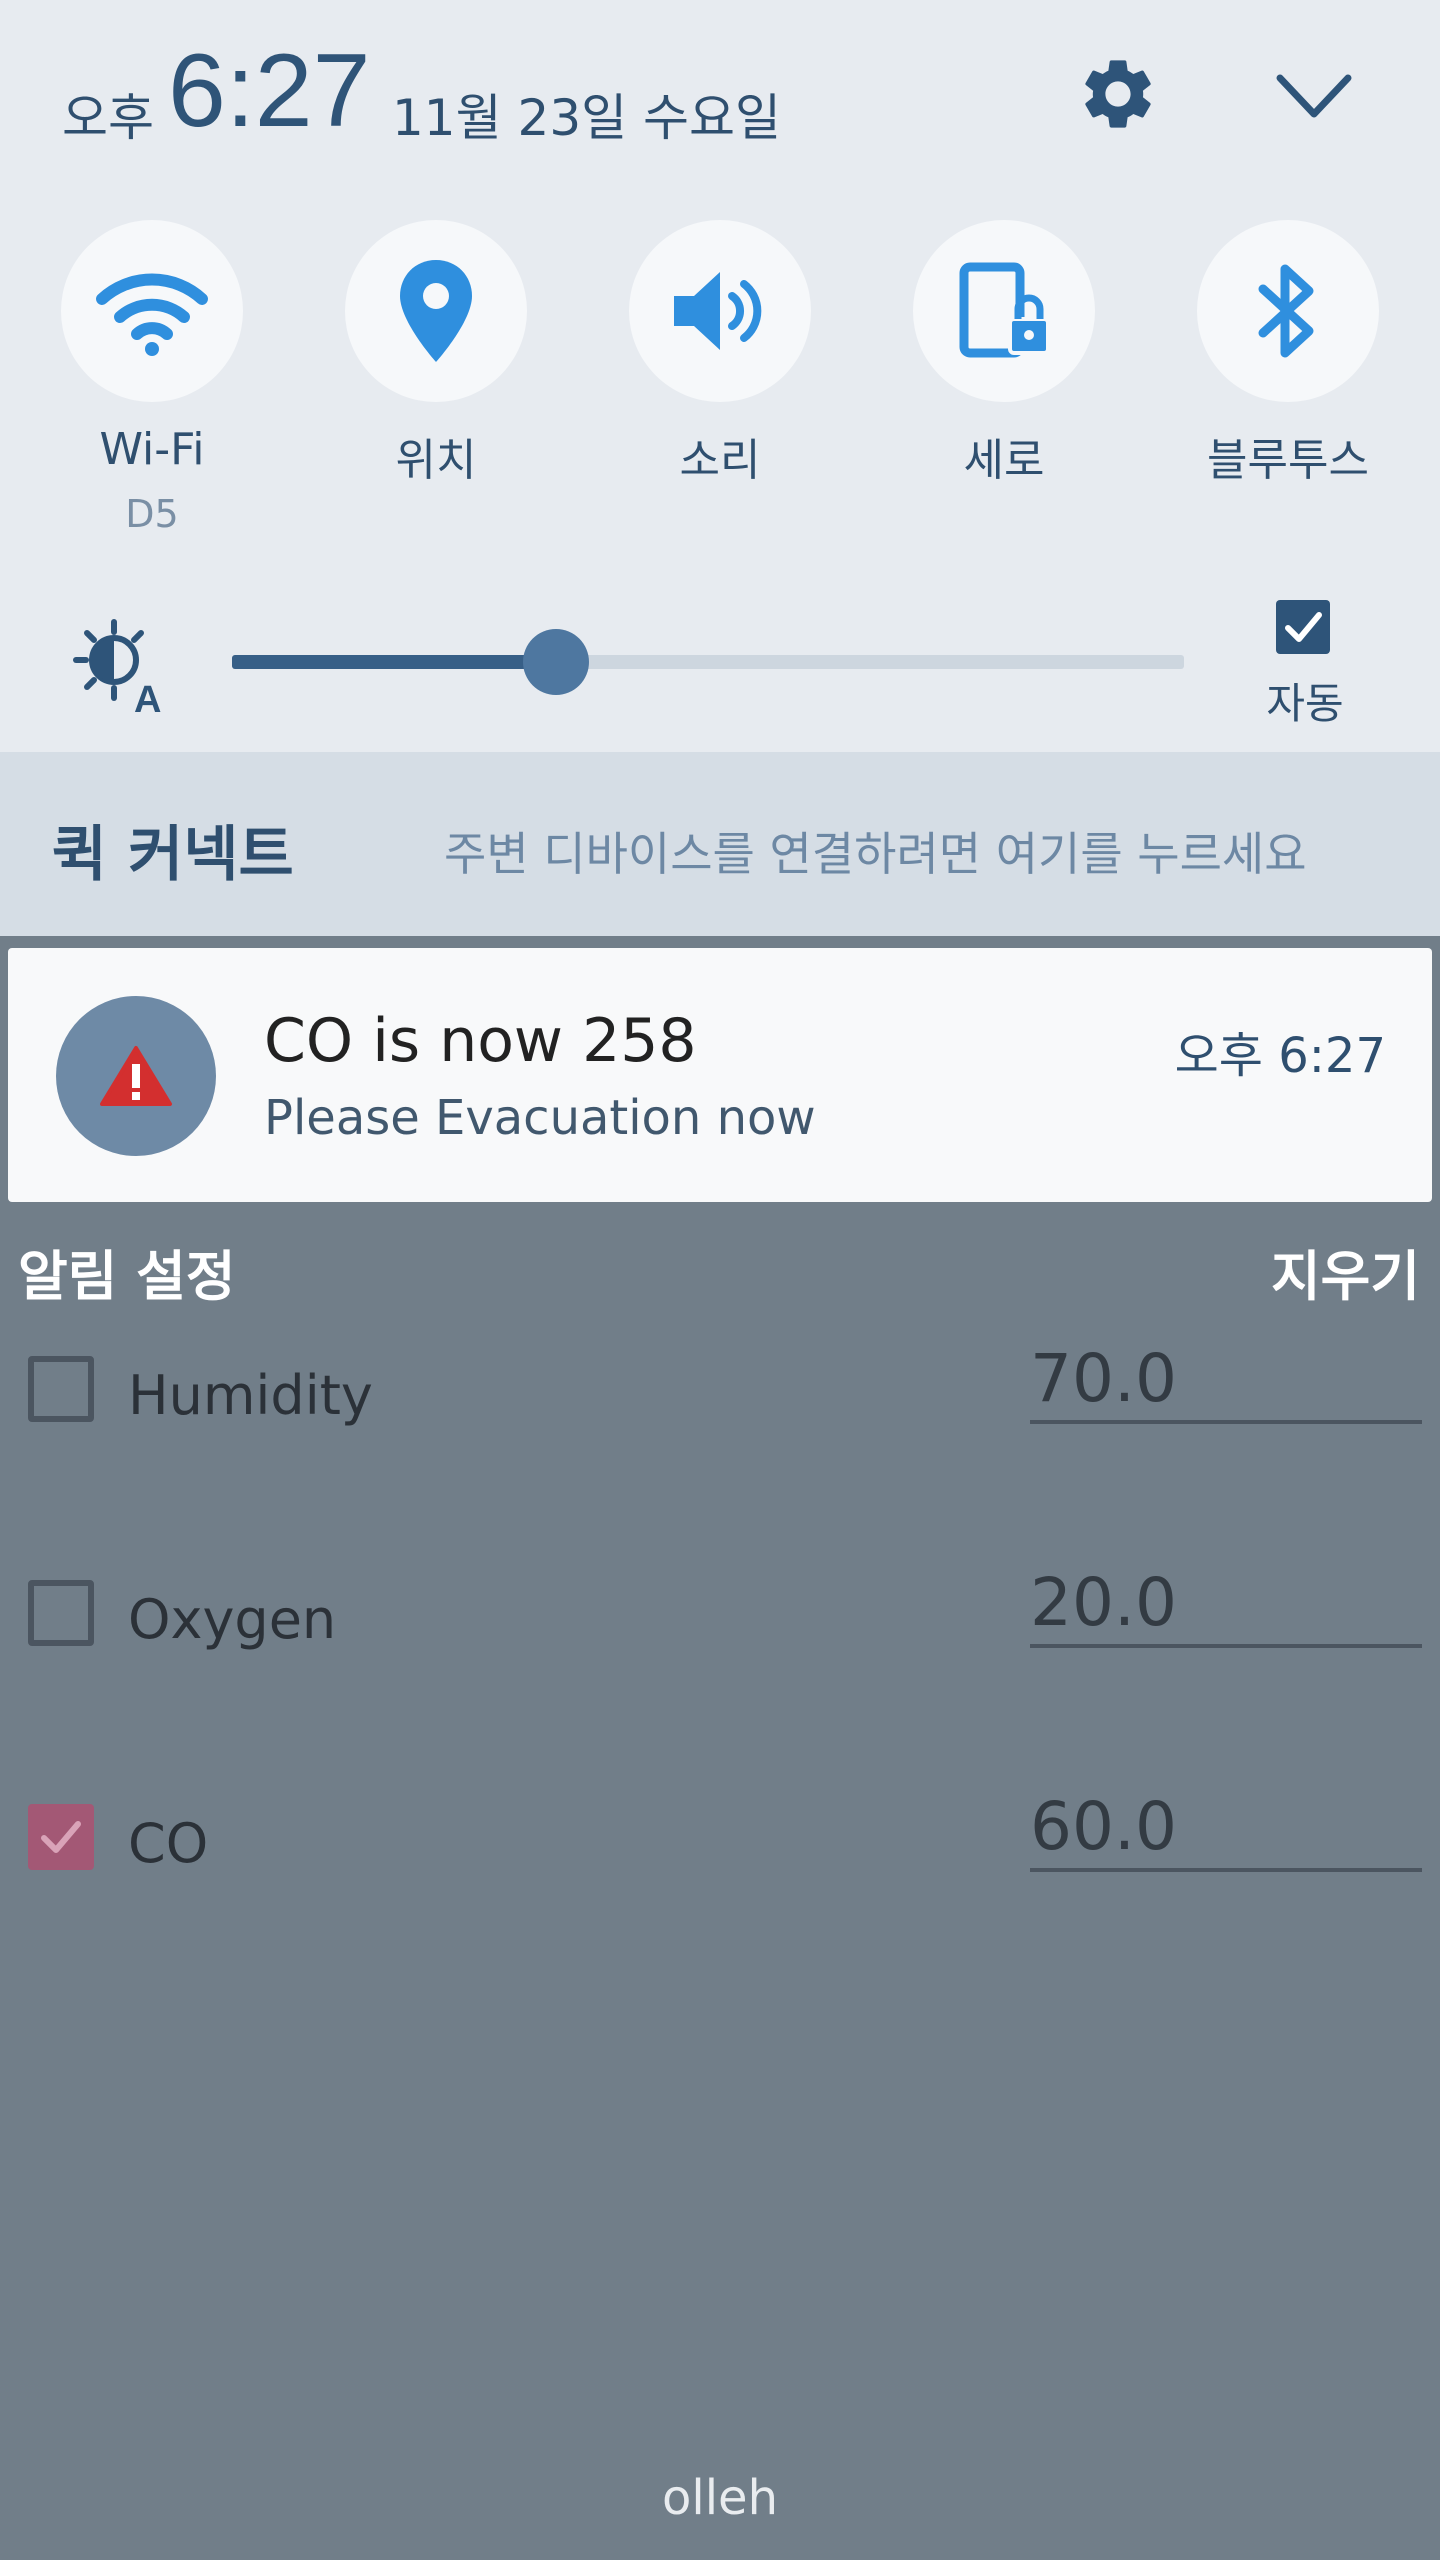  I want to click on quick-tile-bluetooth: 블루투스, so click(1286, 383).